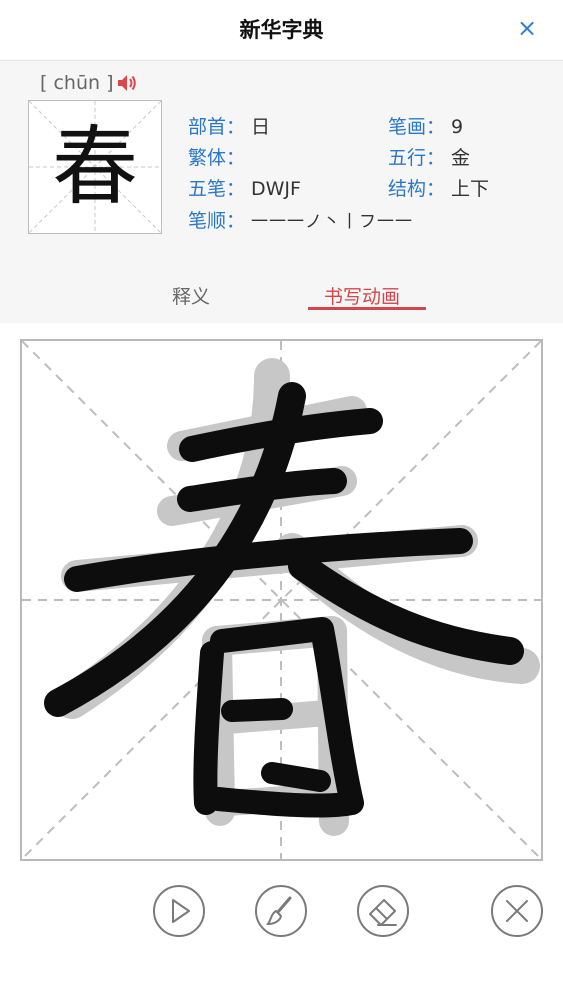 The image size is (563, 1000). I want to click on title-bar: 新华字典 ×, so click(281, 30).